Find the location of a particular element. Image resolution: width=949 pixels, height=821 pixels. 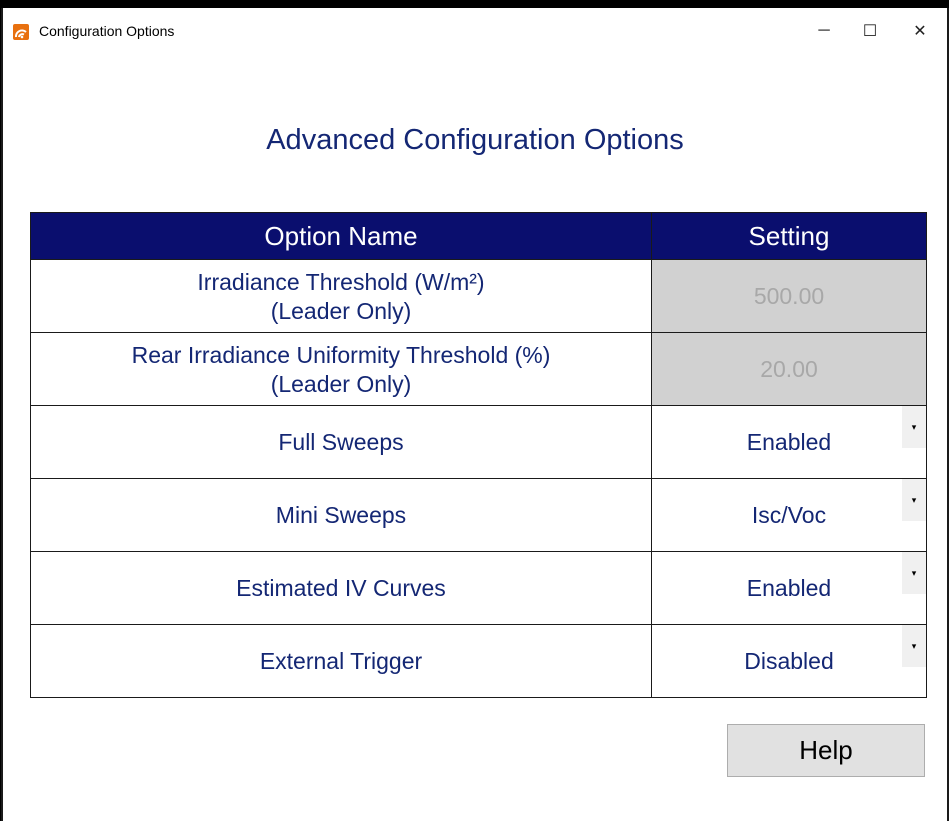

table-row-external-trigger: External Trigger Disabled ▾ is located at coordinates (478, 661).